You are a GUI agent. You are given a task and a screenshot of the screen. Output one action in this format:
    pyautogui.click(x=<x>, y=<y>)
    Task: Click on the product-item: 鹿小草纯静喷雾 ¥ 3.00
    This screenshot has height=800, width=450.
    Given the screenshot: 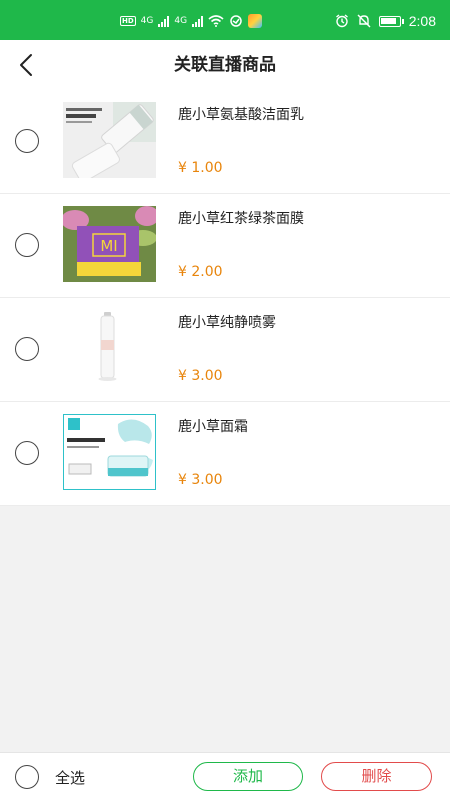 What is the action you would take?
    pyautogui.click(x=225, y=350)
    